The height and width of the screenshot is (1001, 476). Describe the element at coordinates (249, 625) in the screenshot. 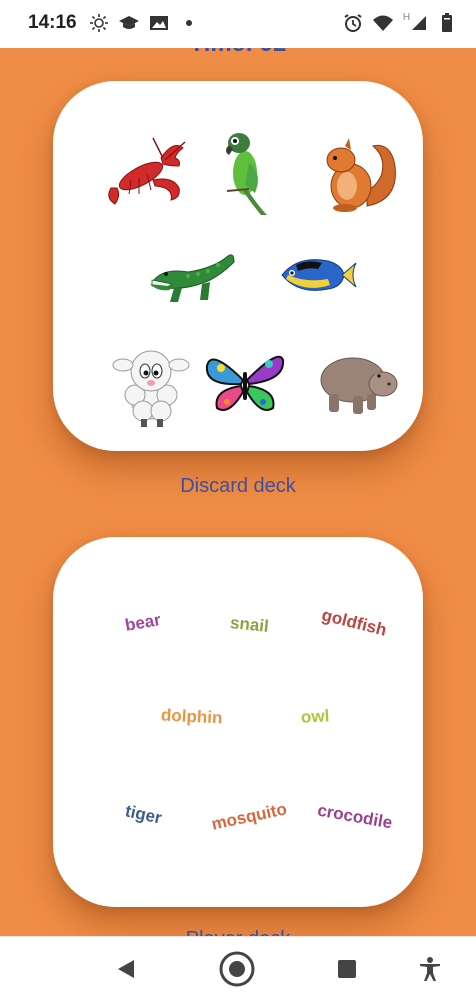

I see `word-snail: snail` at that location.